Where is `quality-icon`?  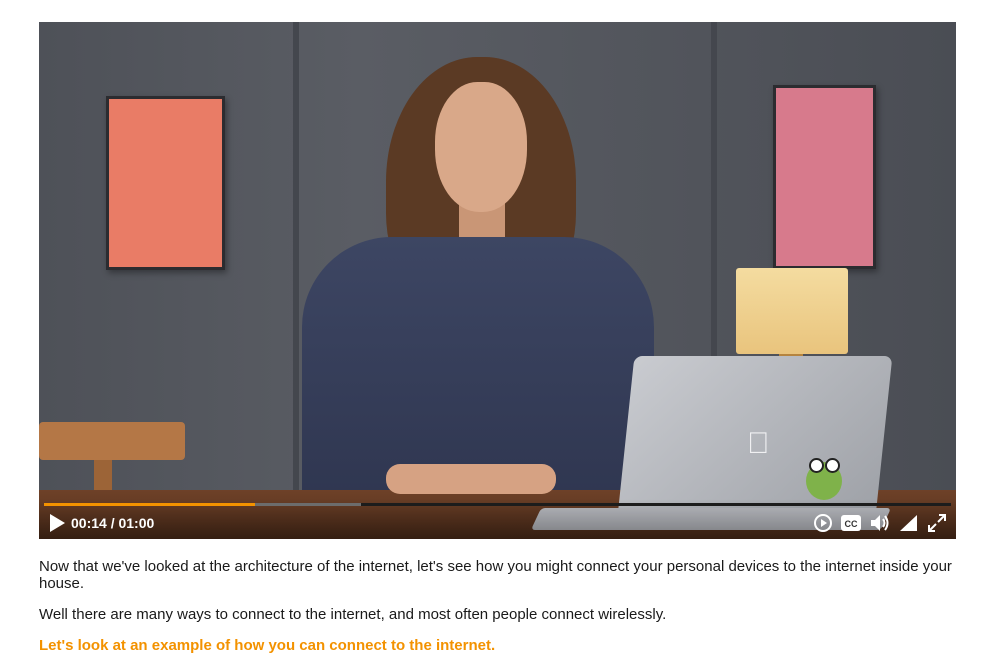 quality-icon is located at coordinates (909, 523).